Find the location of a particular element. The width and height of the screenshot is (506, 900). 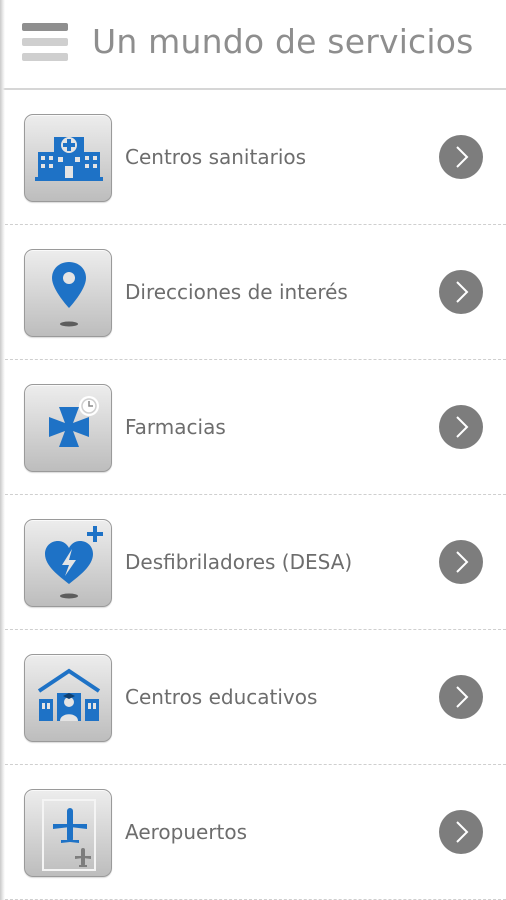

list-item-label: Centros educativos is located at coordinates (221, 697).